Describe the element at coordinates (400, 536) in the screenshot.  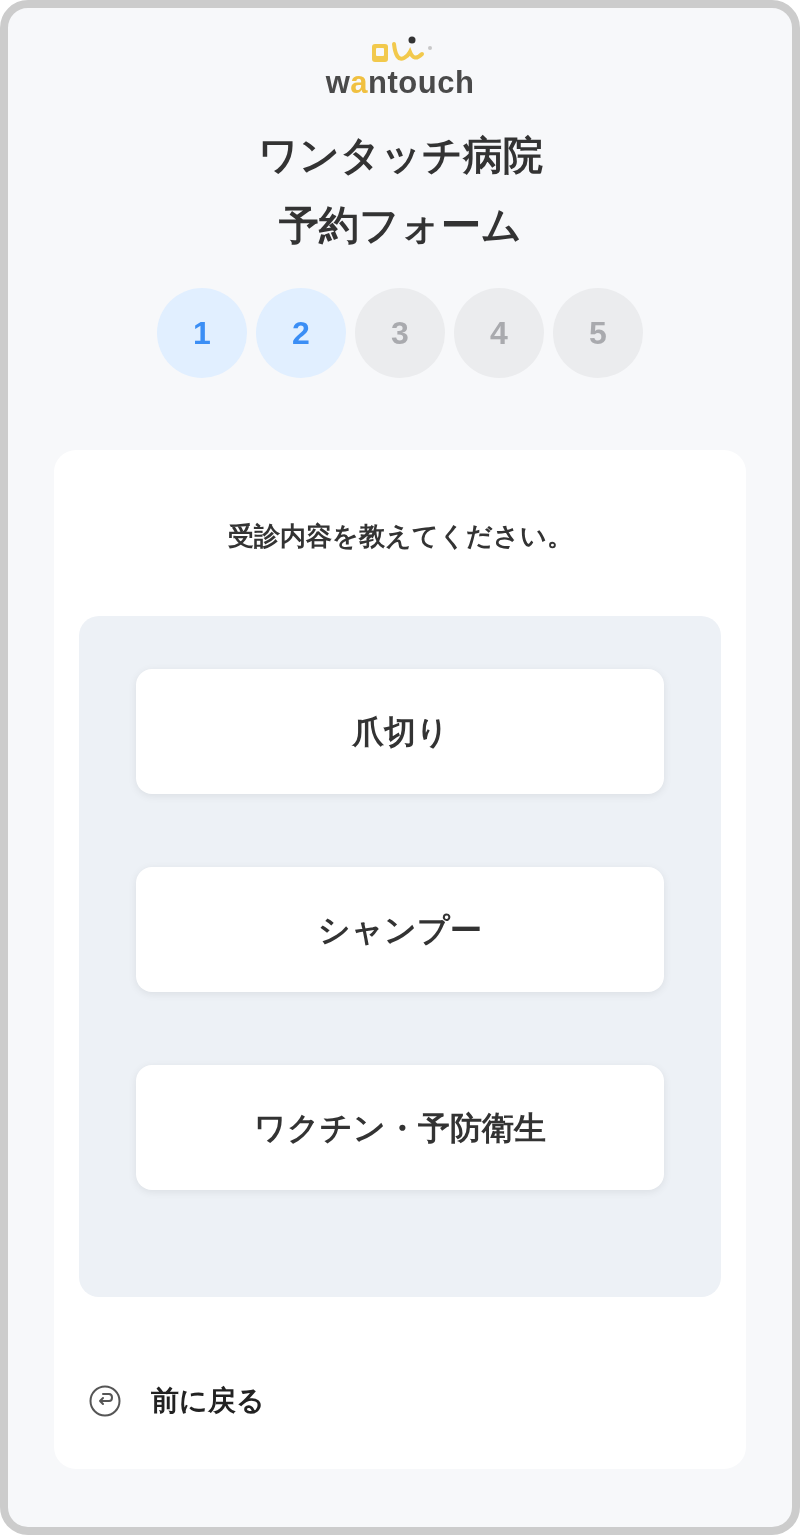
I see `question-text: 受診内容を教えてください。` at that location.